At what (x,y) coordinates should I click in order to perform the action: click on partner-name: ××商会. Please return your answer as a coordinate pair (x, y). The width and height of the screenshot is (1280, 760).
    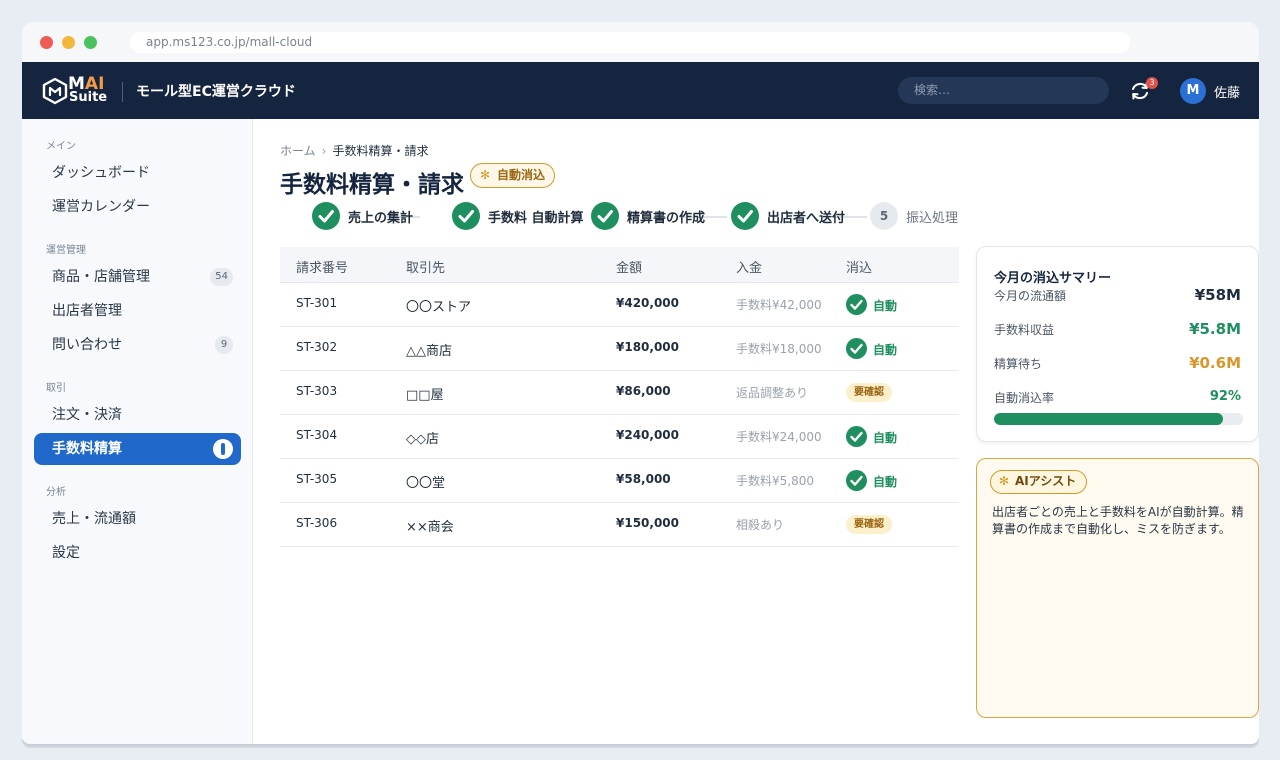
    Looking at the image, I should click on (430, 527).